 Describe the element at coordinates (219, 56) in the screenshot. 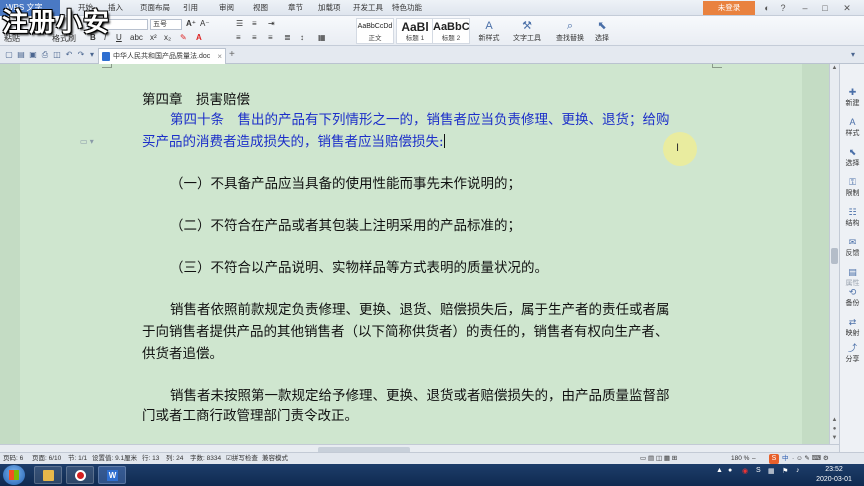

I see `tab-close-icon: ×` at that location.